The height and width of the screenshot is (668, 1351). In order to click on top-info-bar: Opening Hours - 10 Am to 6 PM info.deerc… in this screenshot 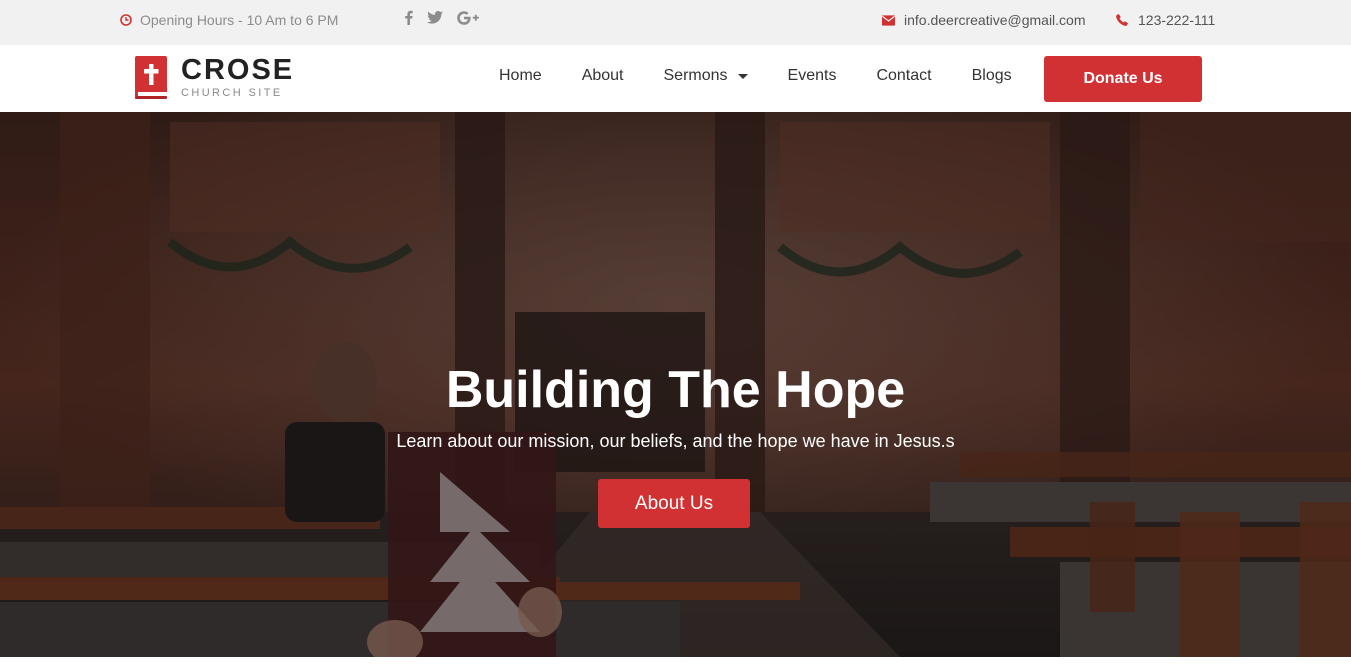, I will do `click(675, 22)`.